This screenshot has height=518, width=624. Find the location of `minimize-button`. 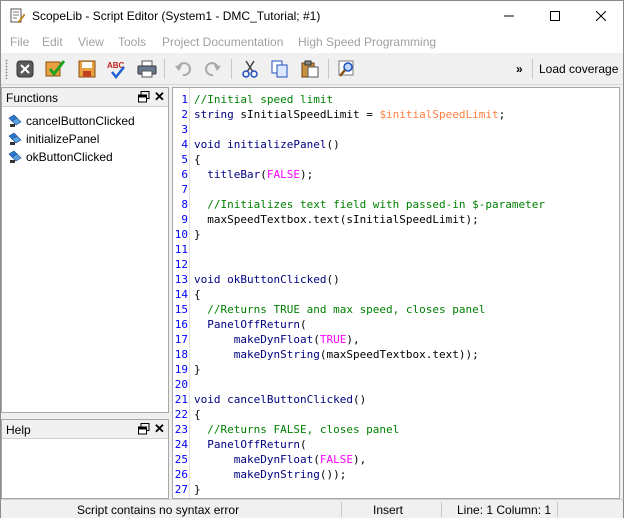

minimize-button is located at coordinates (509, 16).